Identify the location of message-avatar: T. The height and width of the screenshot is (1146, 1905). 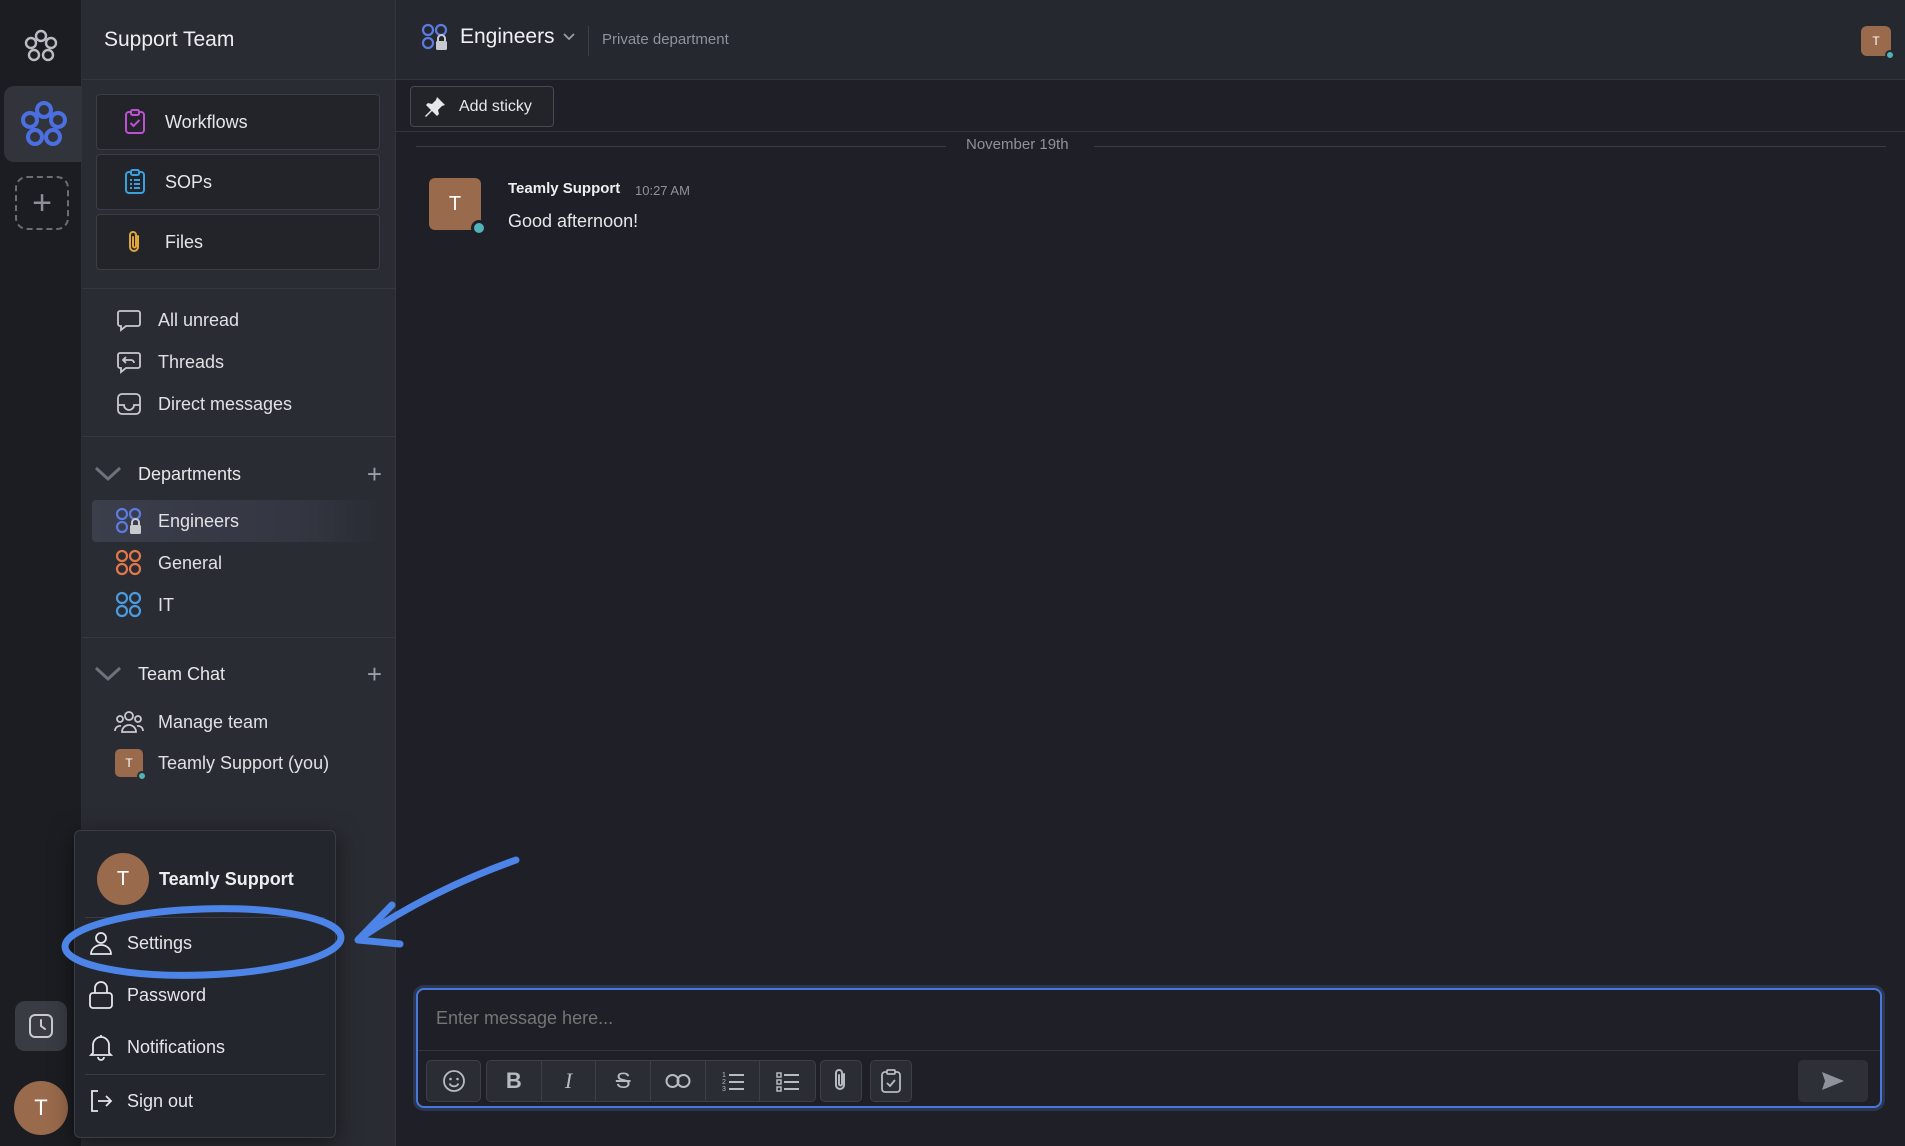
(458, 207).